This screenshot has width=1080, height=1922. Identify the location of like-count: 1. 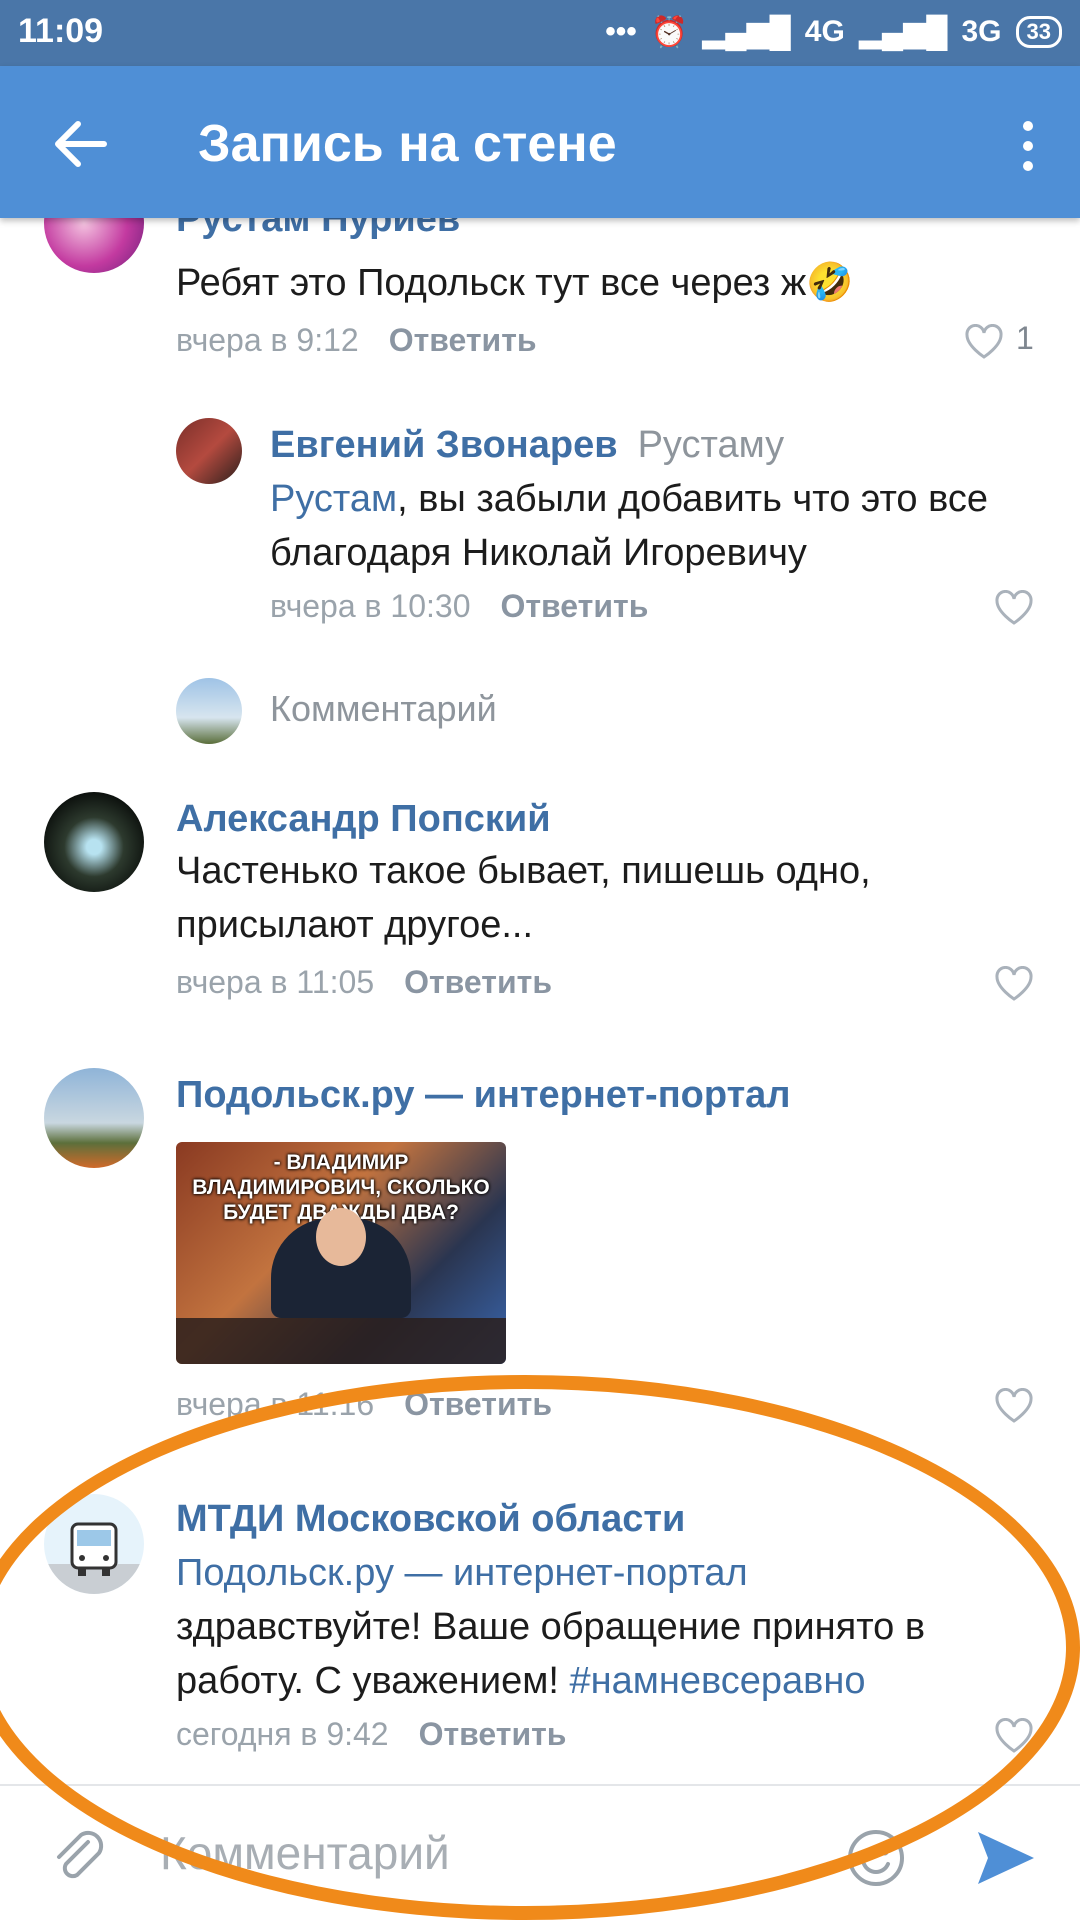
(1025, 338).